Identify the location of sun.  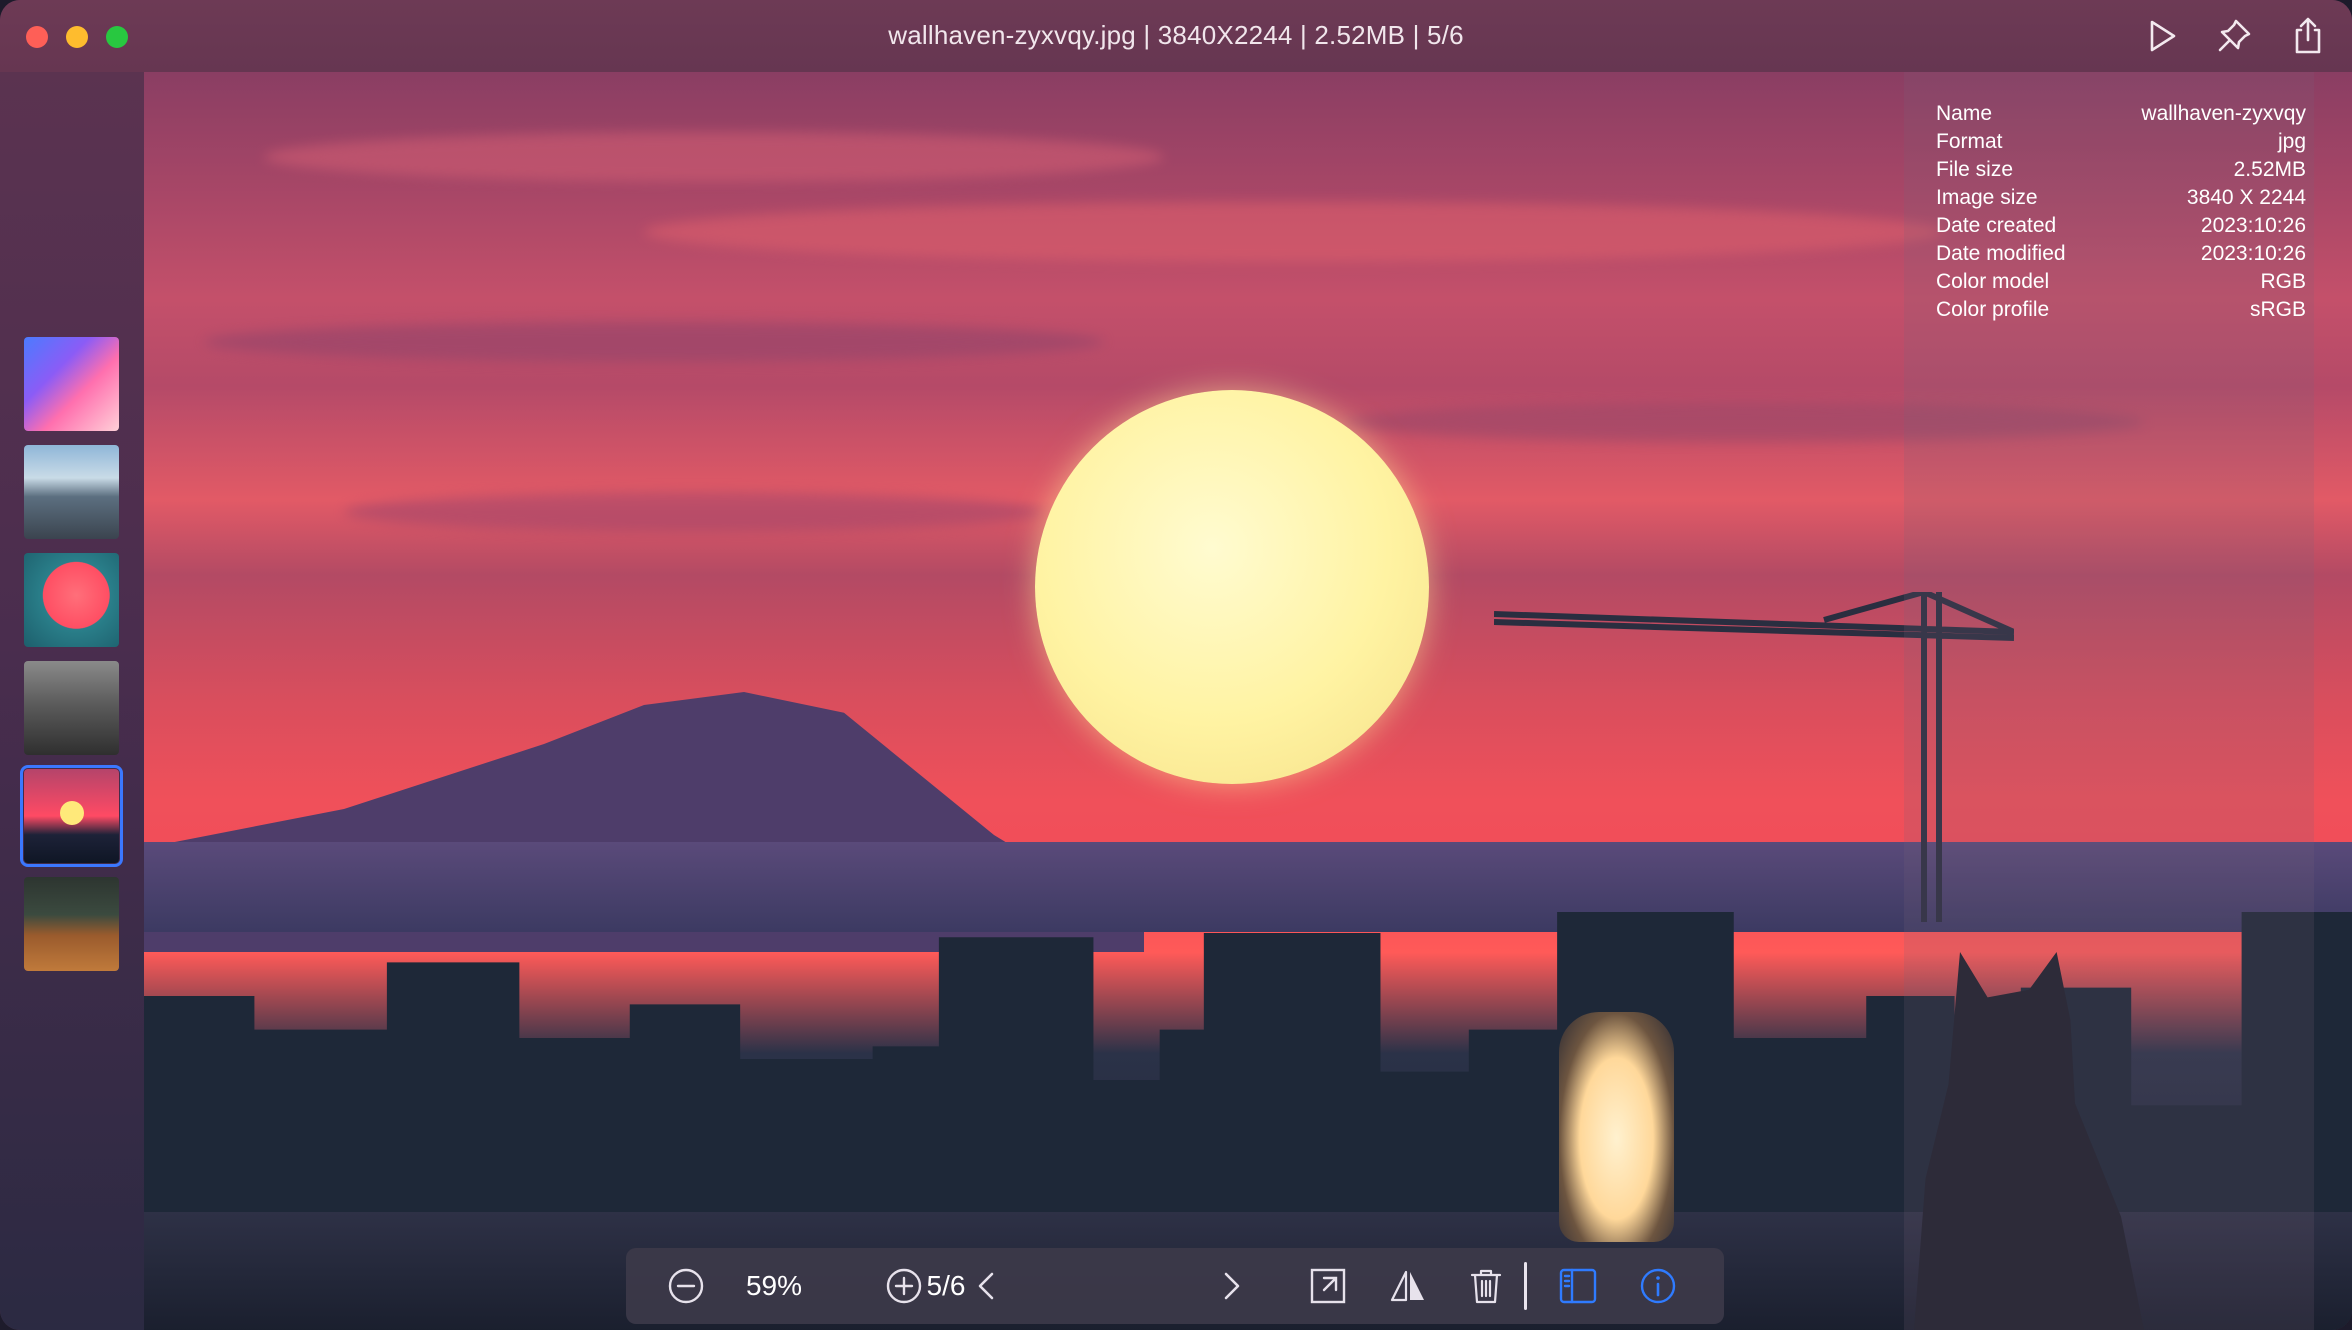
(1232, 587).